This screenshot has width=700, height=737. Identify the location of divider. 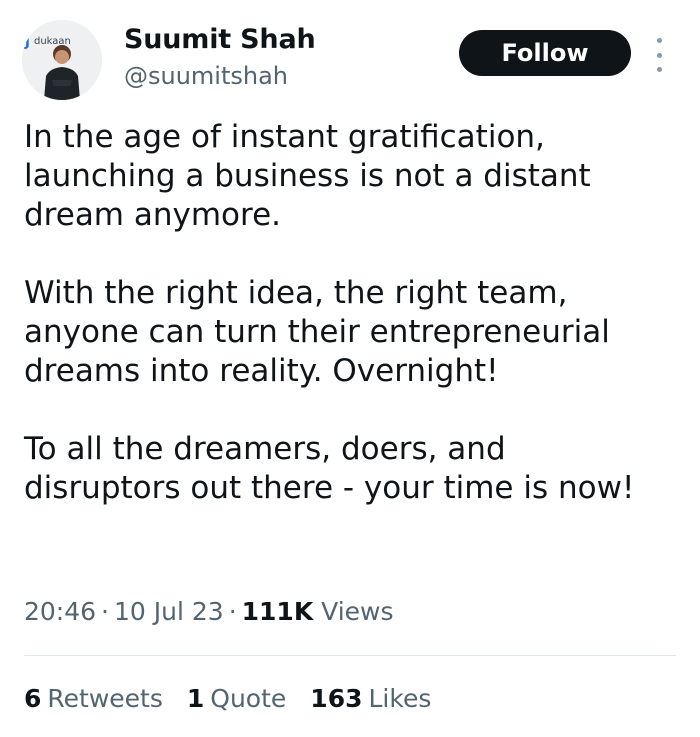
(350, 655).